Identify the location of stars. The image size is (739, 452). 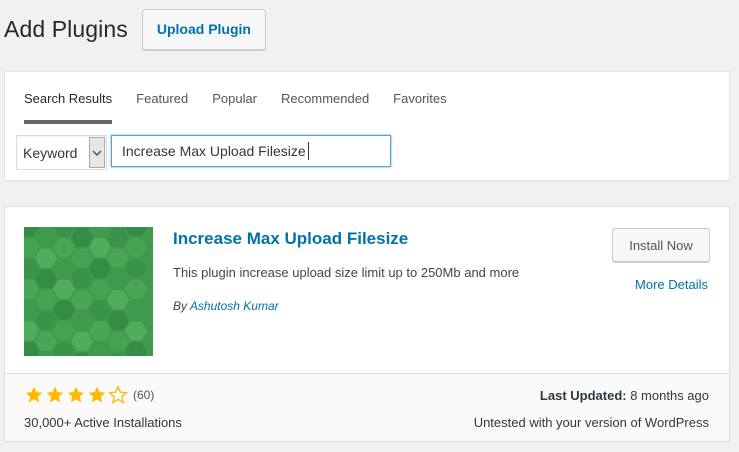
(76, 395).